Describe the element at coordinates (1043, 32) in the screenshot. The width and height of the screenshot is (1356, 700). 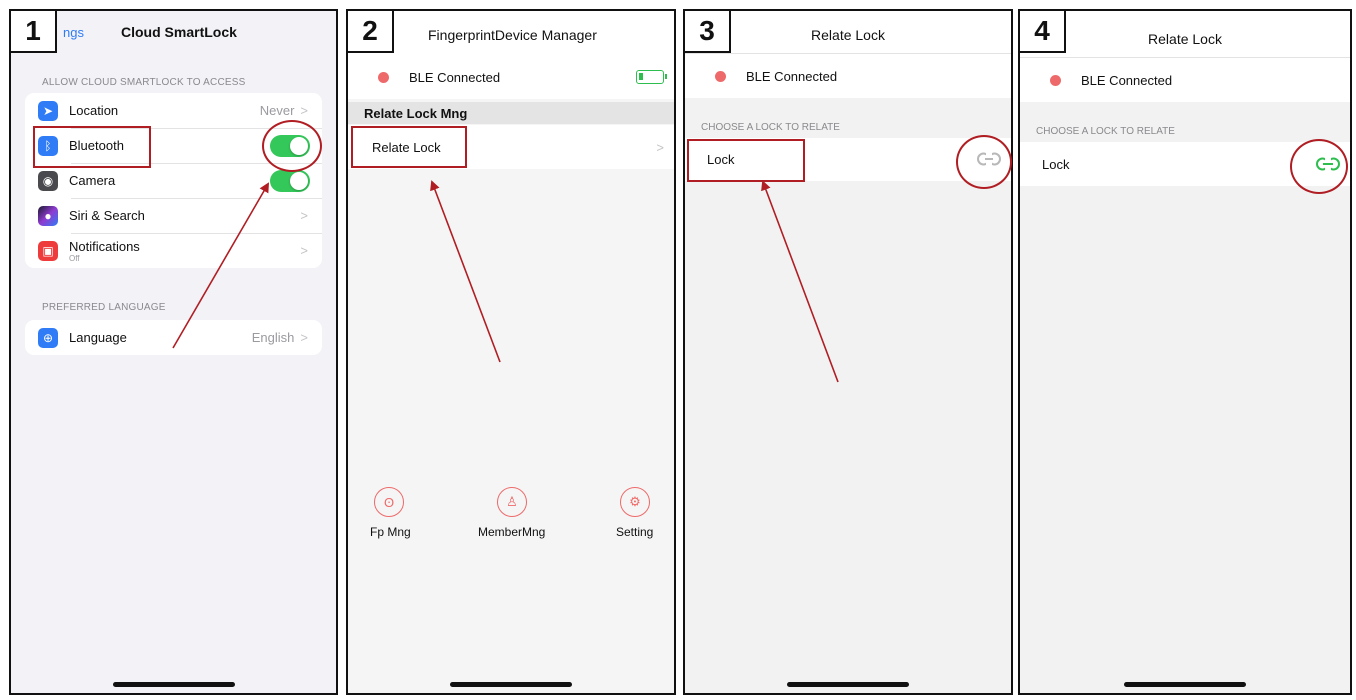
I see `step-number: 4` at that location.